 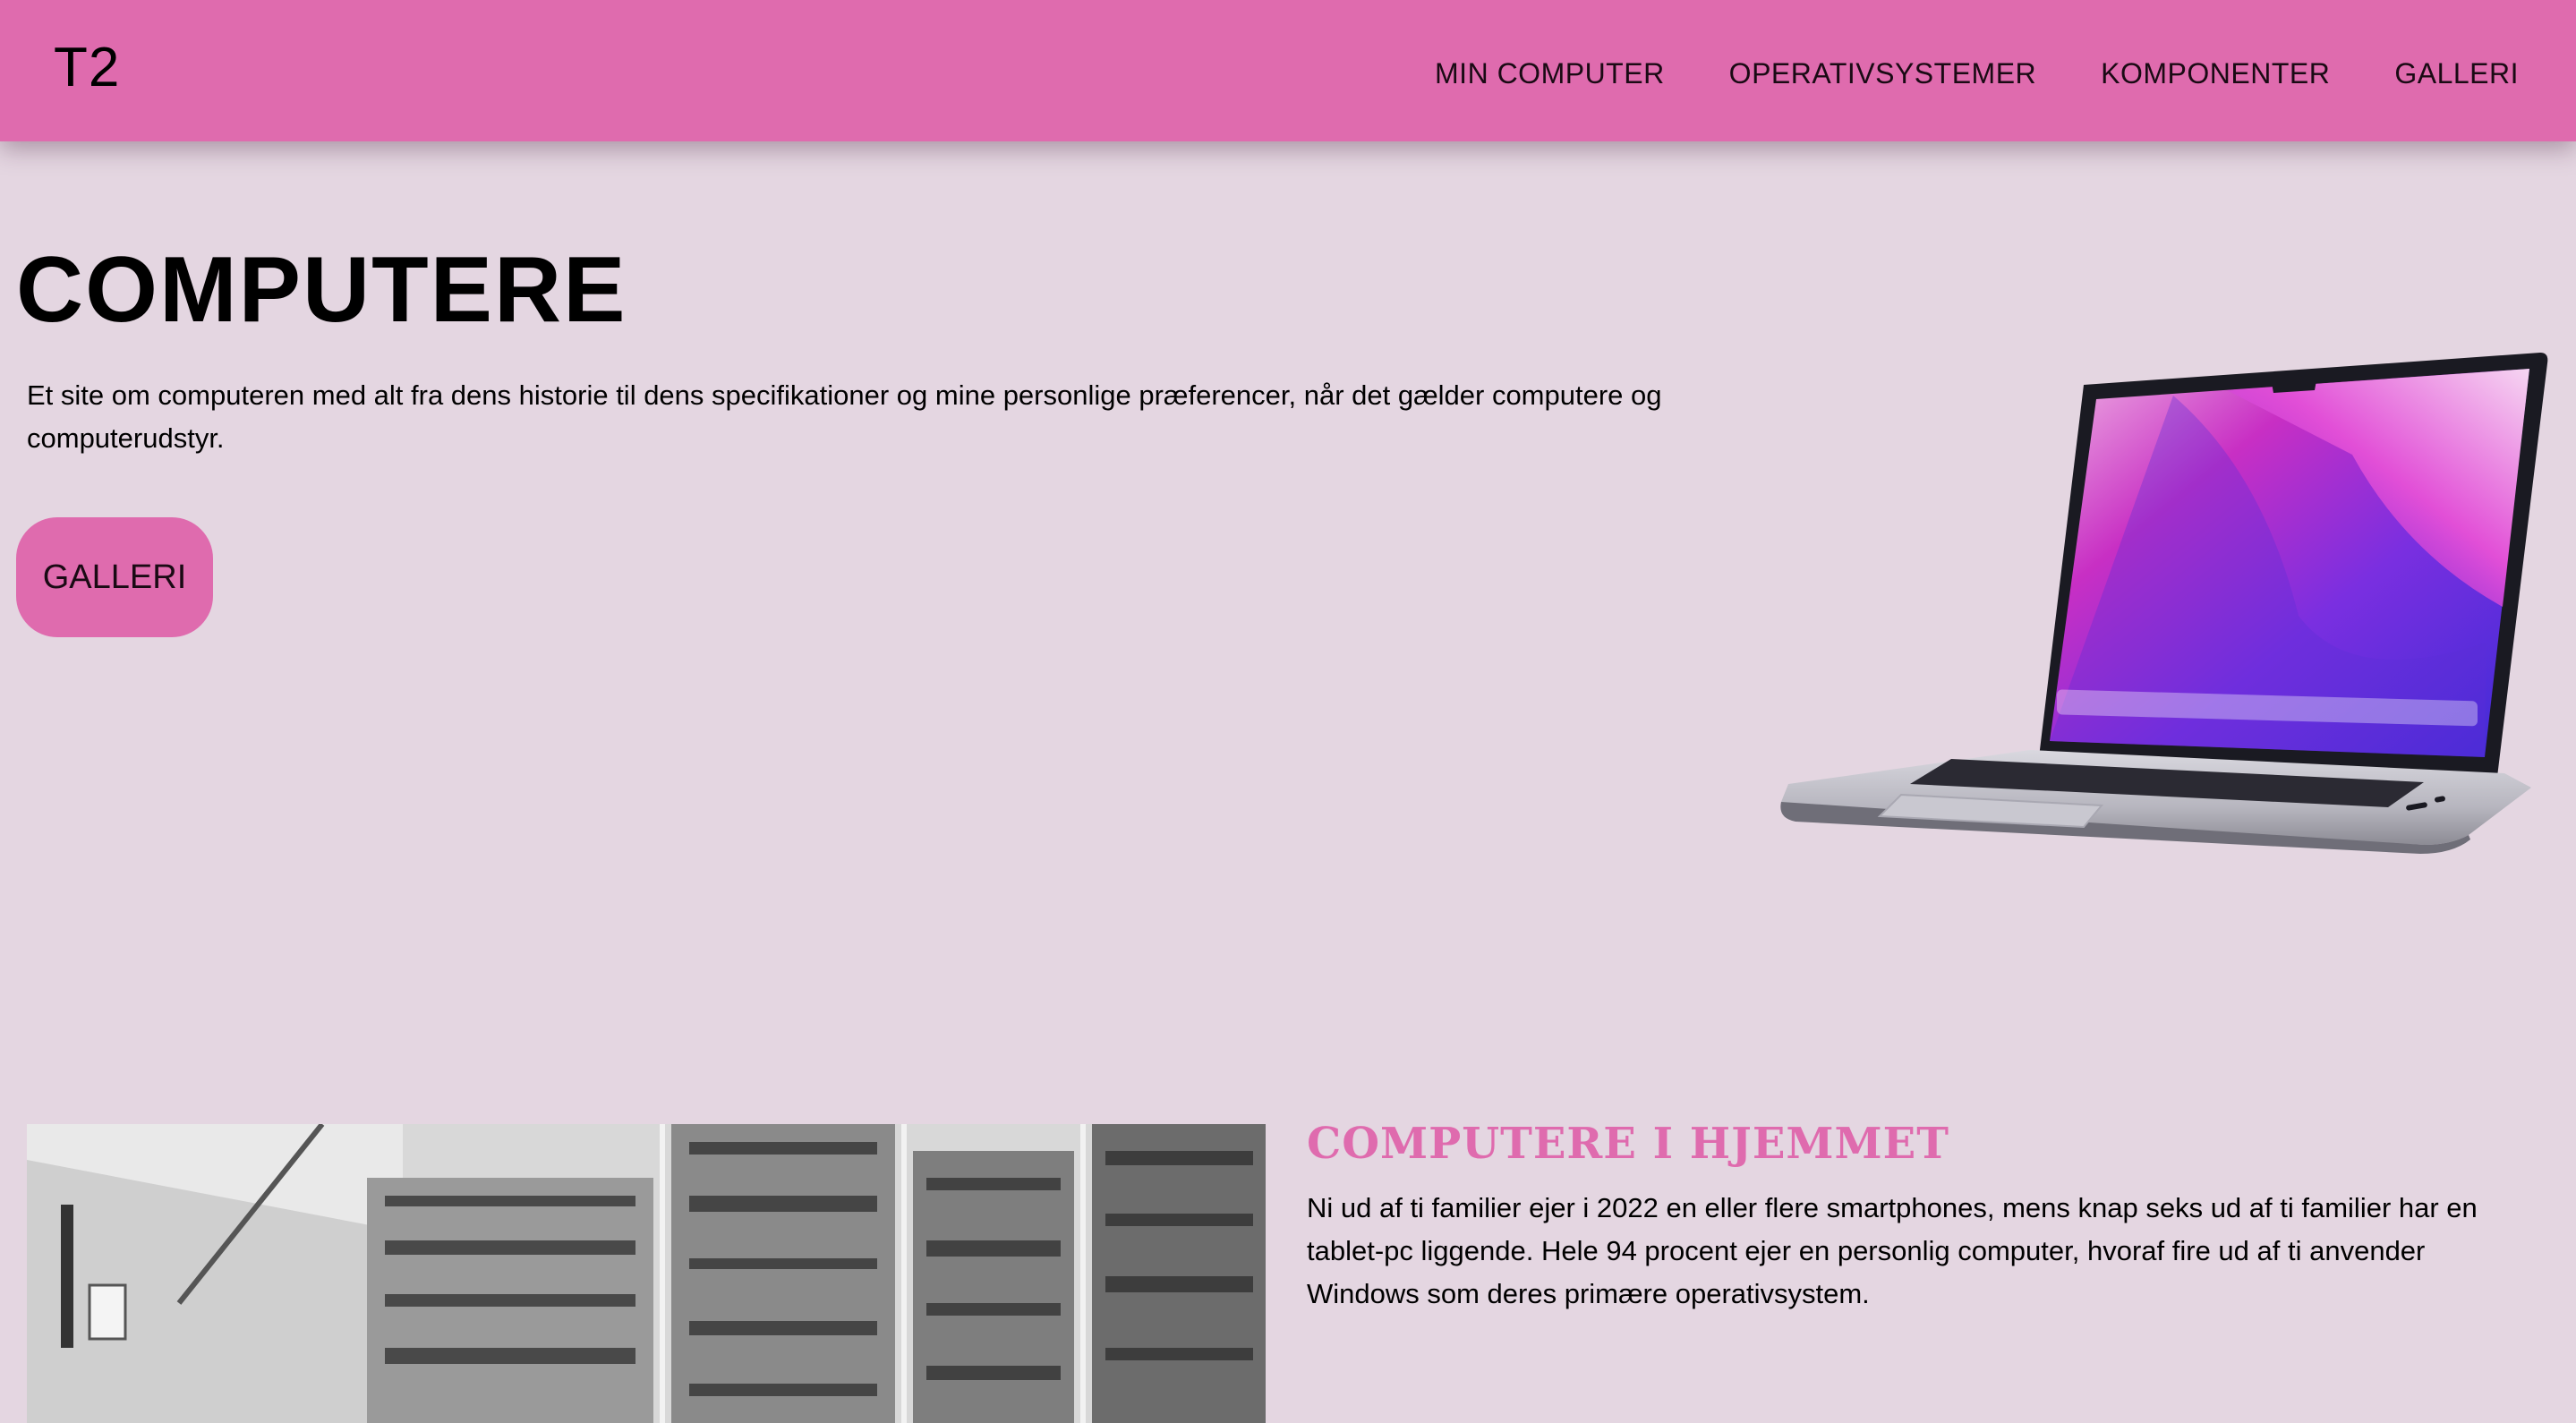 I want to click on section-home-title: COMPUTERE I HJEMMET, so click(x=1628, y=1144).